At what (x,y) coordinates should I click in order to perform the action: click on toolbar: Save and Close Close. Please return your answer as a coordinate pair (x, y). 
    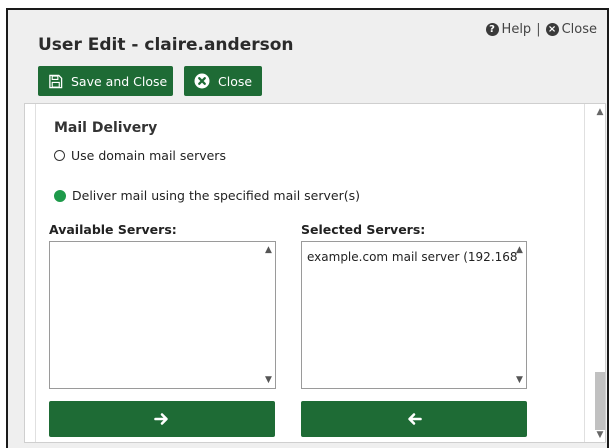
    Looking at the image, I should click on (150, 81).